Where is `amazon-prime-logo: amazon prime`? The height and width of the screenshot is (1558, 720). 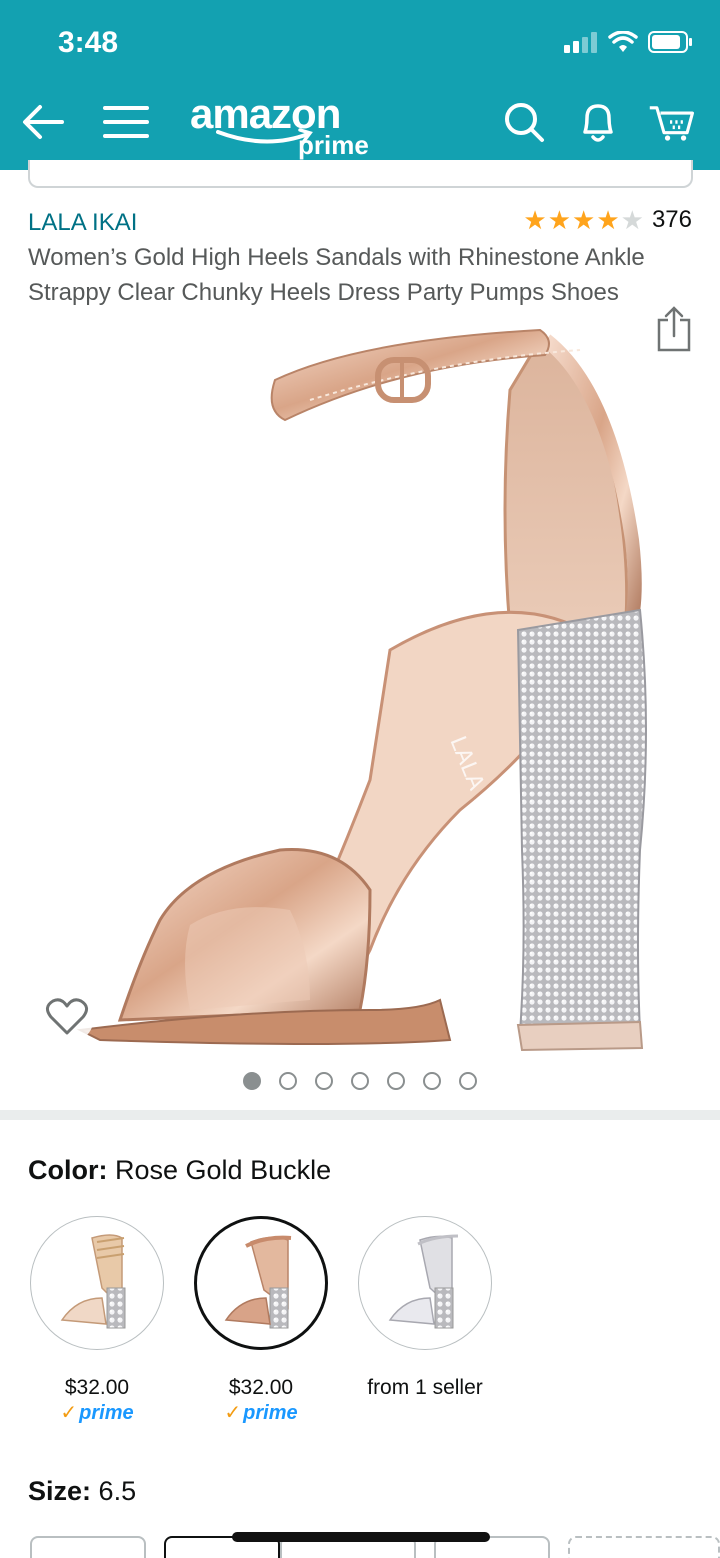 amazon-prime-logo: amazon prime is located at coordinates (279, 126).